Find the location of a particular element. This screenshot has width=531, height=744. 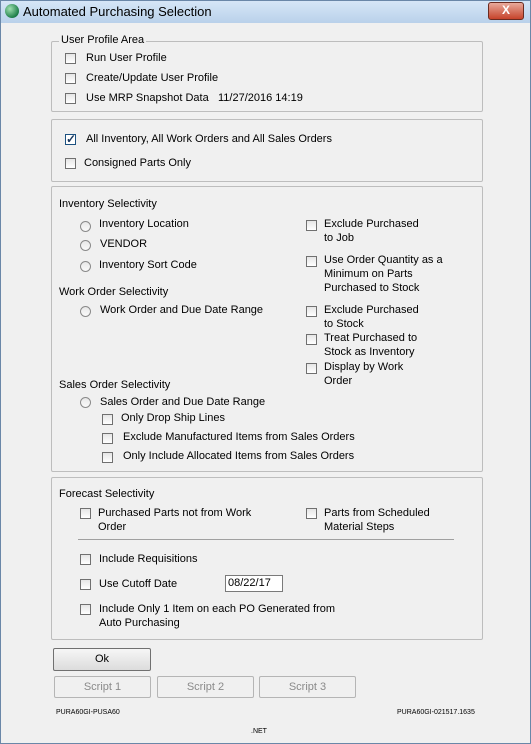

create-user-profile-checkbox is located at coordinates (70, 78).